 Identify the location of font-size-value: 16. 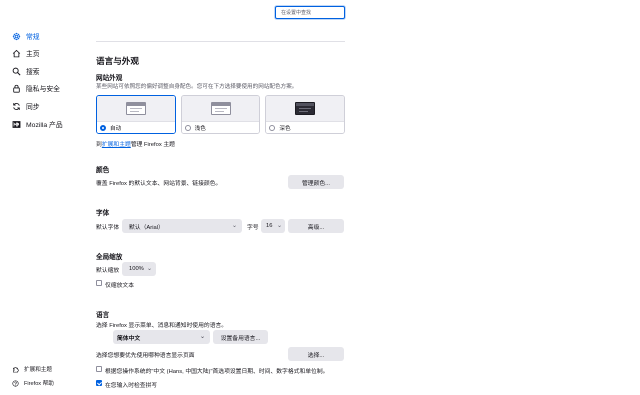
(269, 226).